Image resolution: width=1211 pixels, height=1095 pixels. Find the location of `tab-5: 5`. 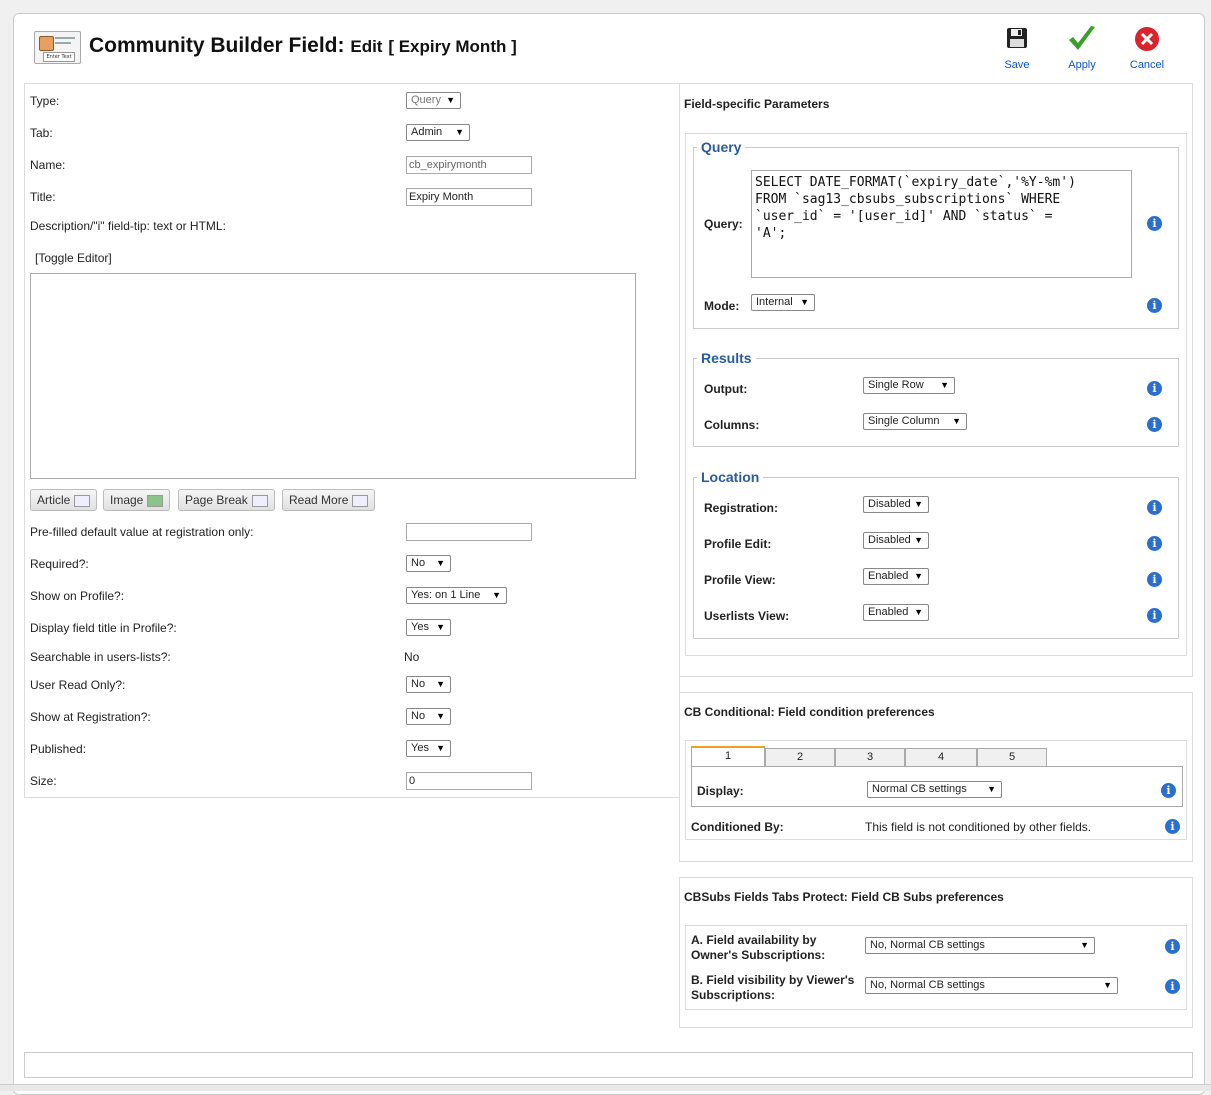

tab-5: 5 is located at coordinates (1012, 757).